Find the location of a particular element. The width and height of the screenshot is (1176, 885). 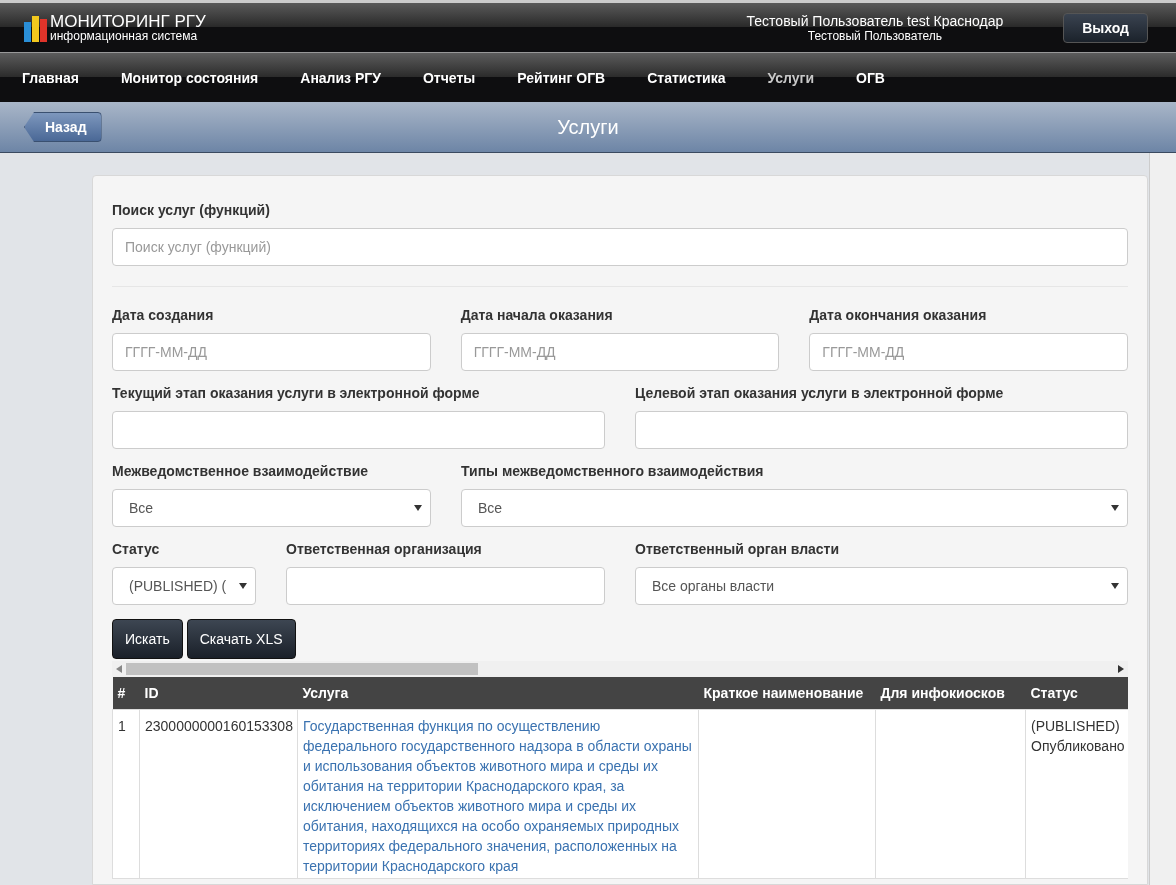

action-button: Искать is located at coordinates (147, 639).